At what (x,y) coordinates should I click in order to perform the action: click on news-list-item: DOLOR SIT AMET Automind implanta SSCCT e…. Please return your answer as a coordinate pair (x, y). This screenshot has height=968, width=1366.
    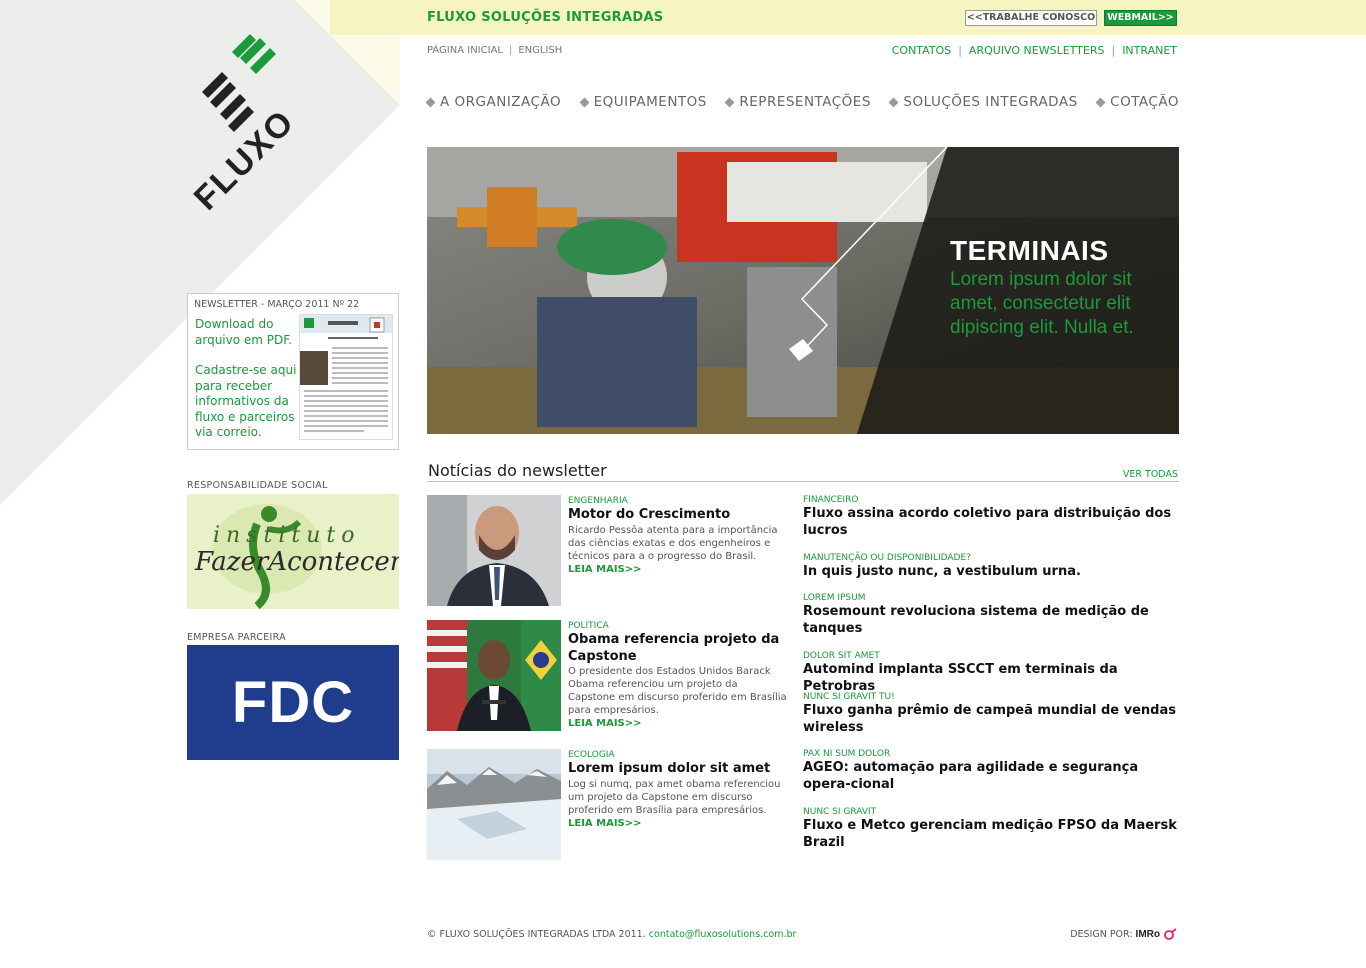
    Looking at the image, I should click on (993, 672).